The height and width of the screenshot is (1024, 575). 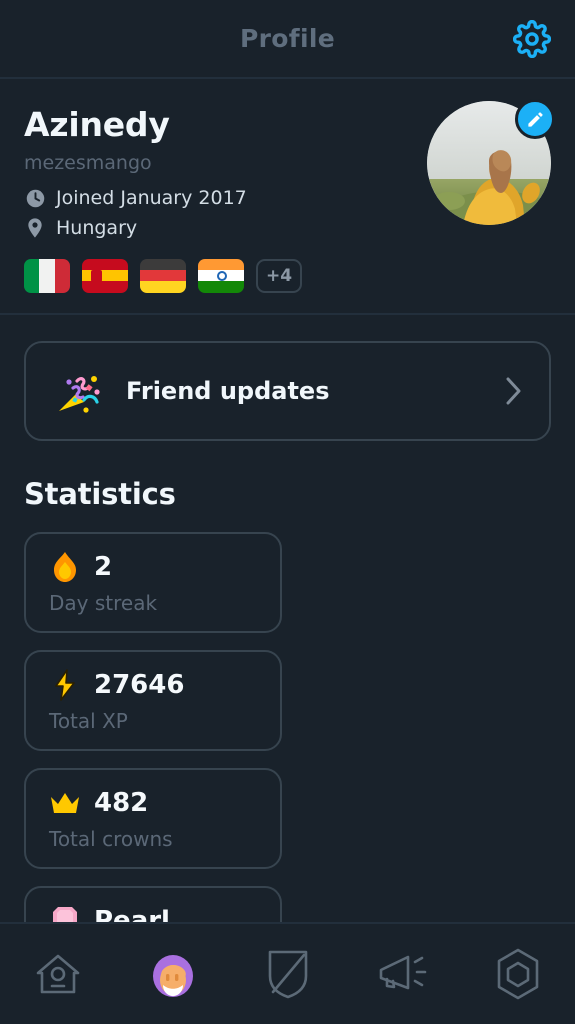 I want to click on stat-value: 2, so click(x=103, y=566).